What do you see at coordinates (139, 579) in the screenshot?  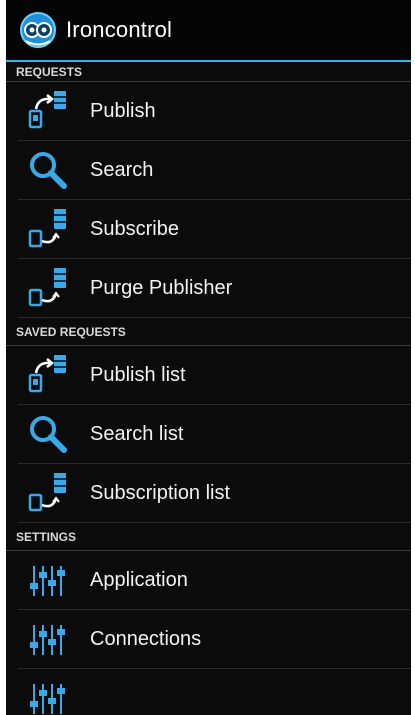 I see `drawer-item-label: Application` at bounding box center [139, 579].